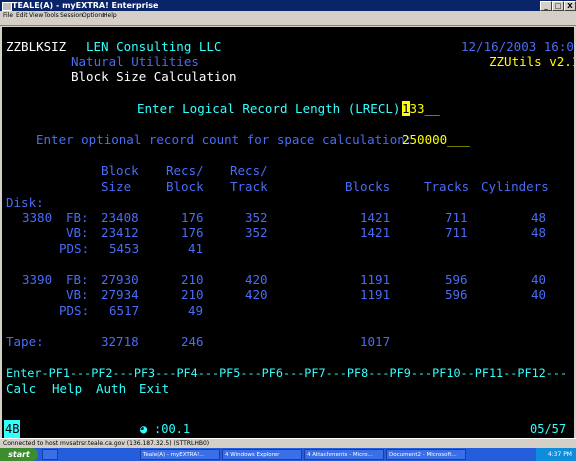 This screenshot has height=461, width=576. I want to click on cell-recs-block: 246, so click(192, 341).